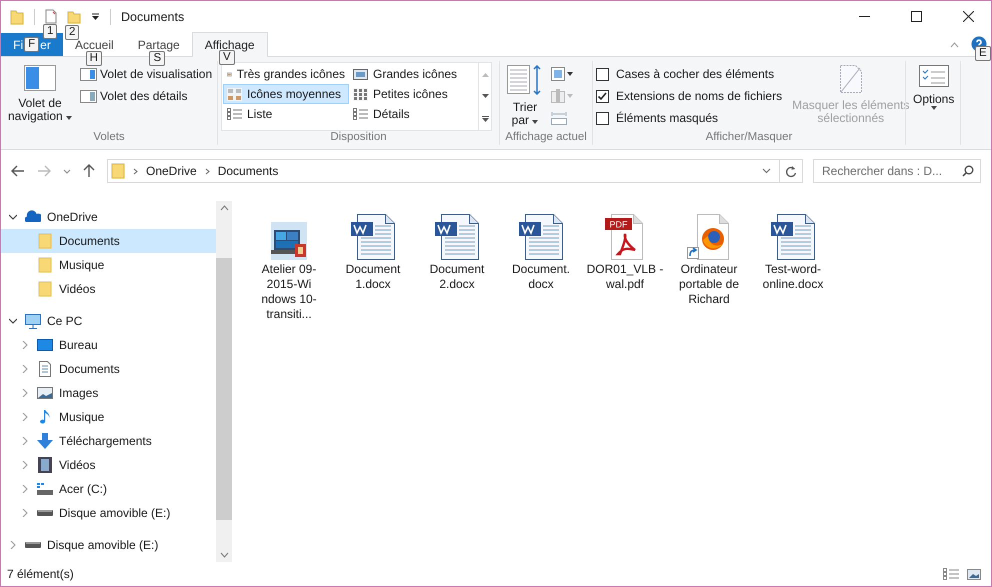 The height and width of the screenshot is (587, 992). Describe the element at coordinates (625, 252) in the screenshot. I see `file-item: PDF DOR01_VLB -wal.pdf` at that location.